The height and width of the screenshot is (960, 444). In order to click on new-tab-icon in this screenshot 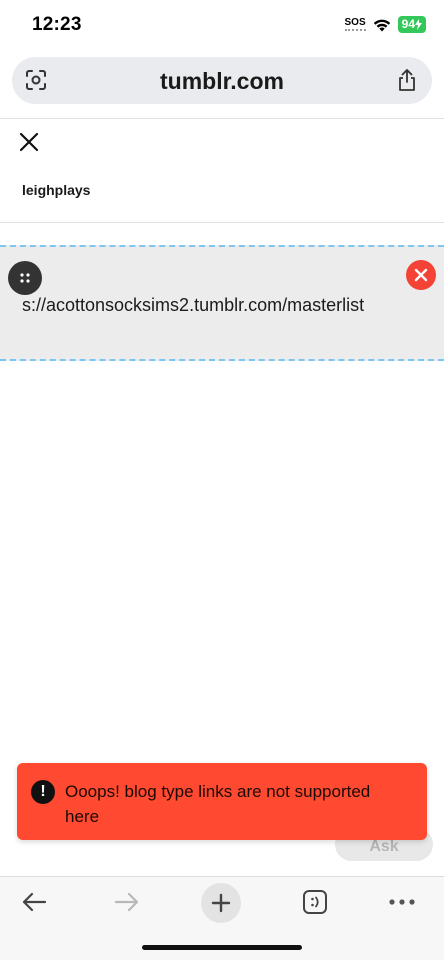, I will do `click(221, 903)`.